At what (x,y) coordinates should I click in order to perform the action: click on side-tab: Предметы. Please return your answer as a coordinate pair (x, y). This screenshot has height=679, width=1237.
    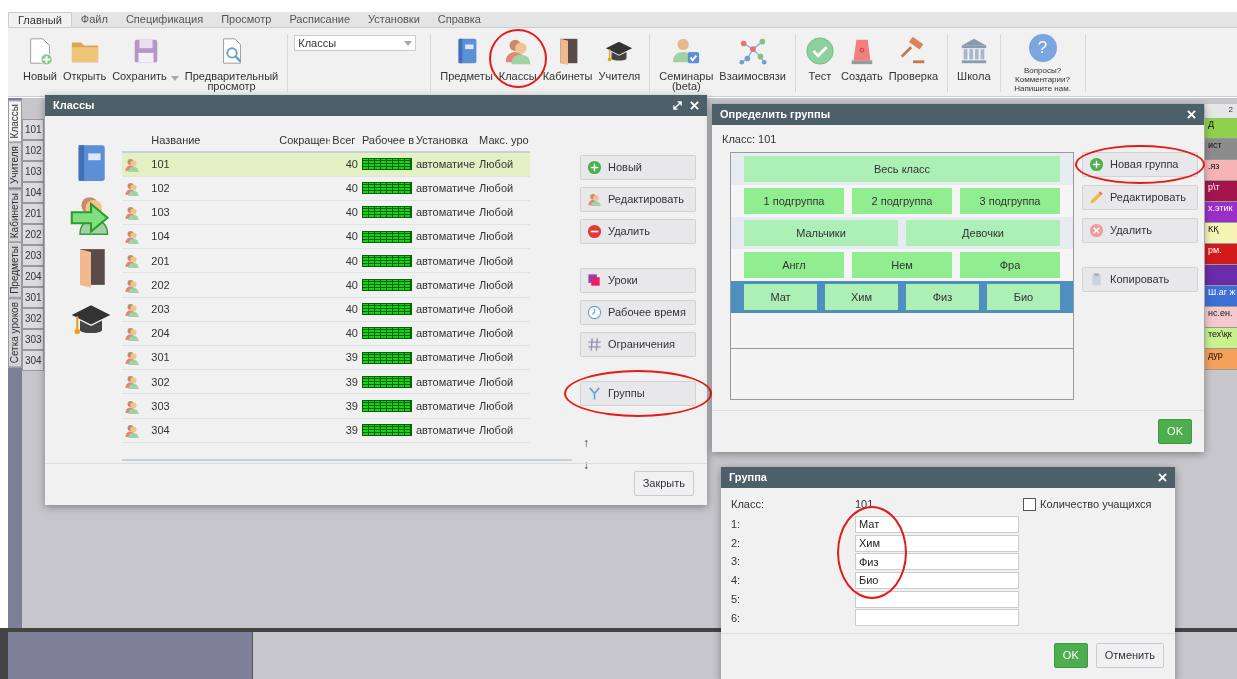
    Looking at the image, I should click on (15, 269).